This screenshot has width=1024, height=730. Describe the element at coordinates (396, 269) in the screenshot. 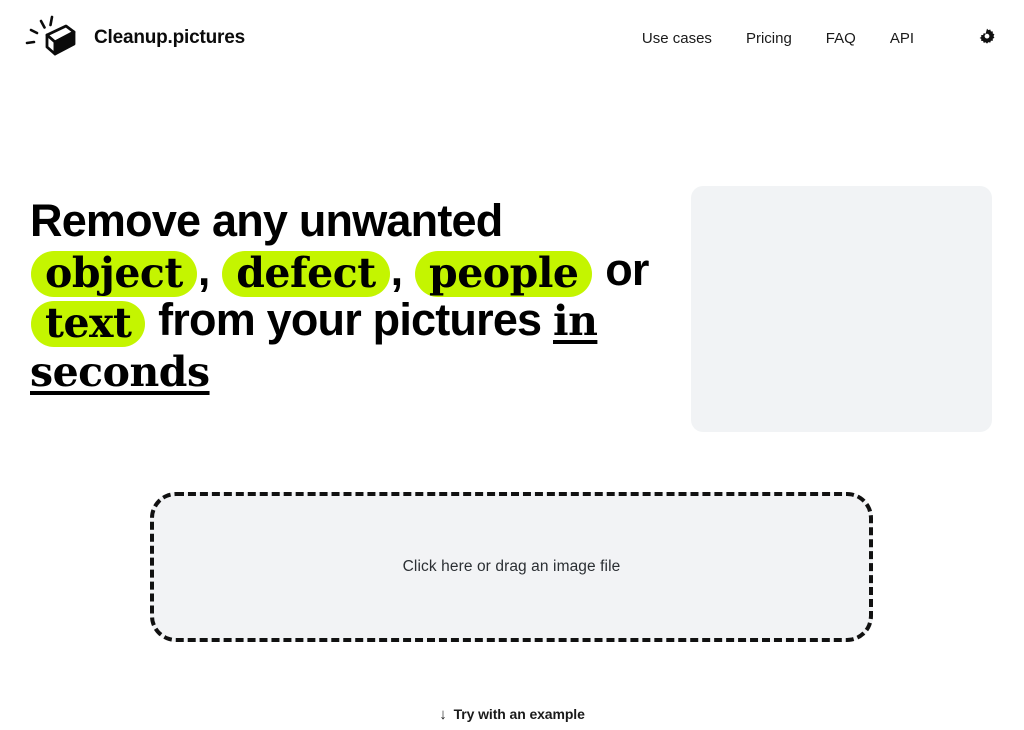

I see `hero-comma-2: ,` at that location.